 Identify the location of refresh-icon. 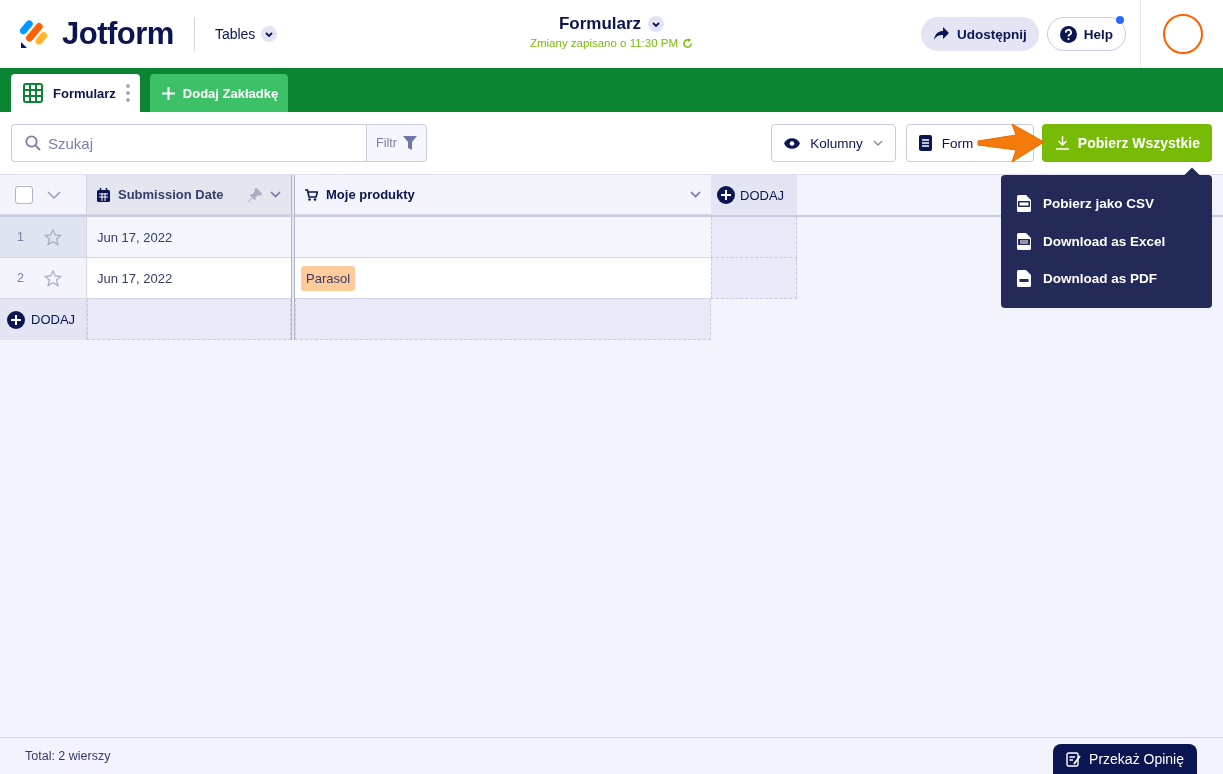
(688, 43).